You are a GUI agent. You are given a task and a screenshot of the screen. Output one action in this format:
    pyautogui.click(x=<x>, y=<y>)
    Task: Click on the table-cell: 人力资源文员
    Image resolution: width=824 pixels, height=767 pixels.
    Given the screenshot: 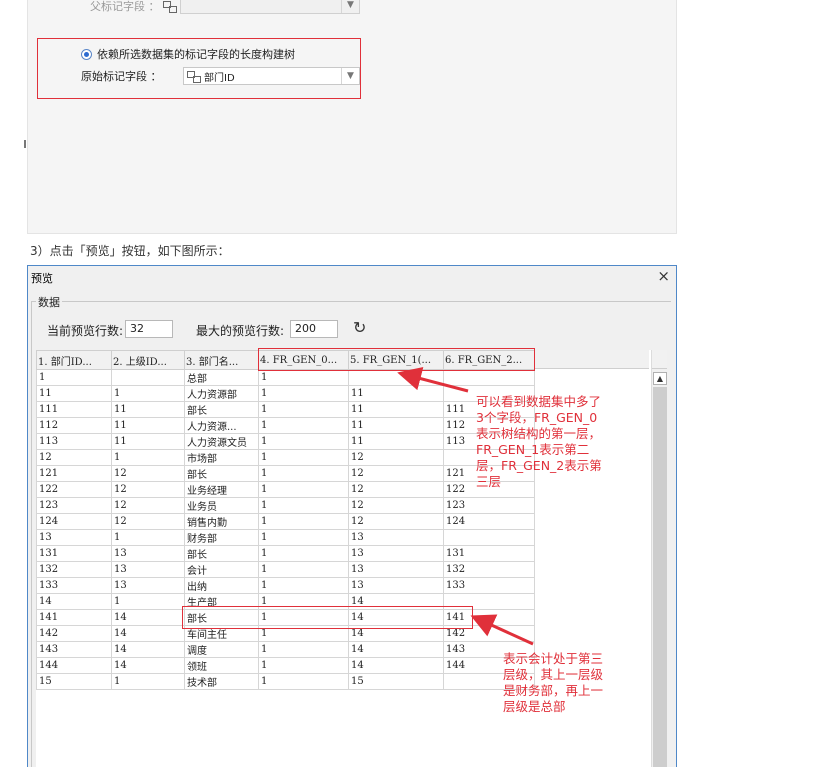 What is the action you would take?
    pyautogui.click(x=221, y=441)
    